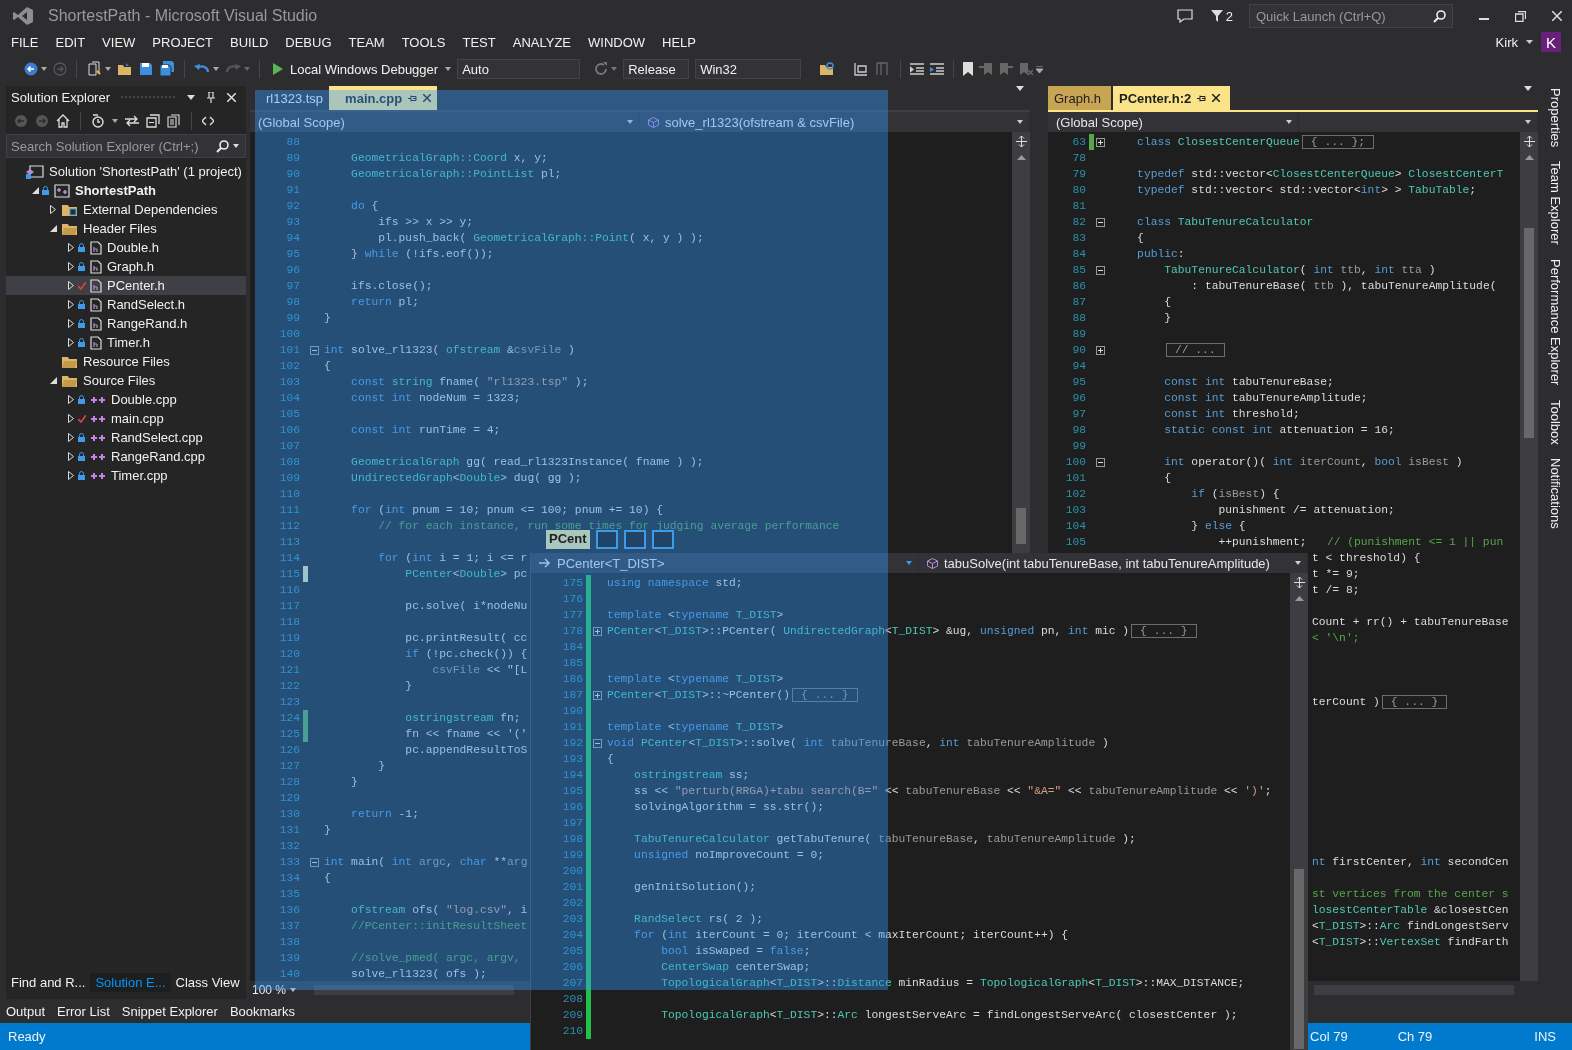 The image size is (1572, 1050). Describe the element at coordinates (439, 910) in the screenshot. I see `code-line: ofstream ofs( "log.csv", i` at that location.